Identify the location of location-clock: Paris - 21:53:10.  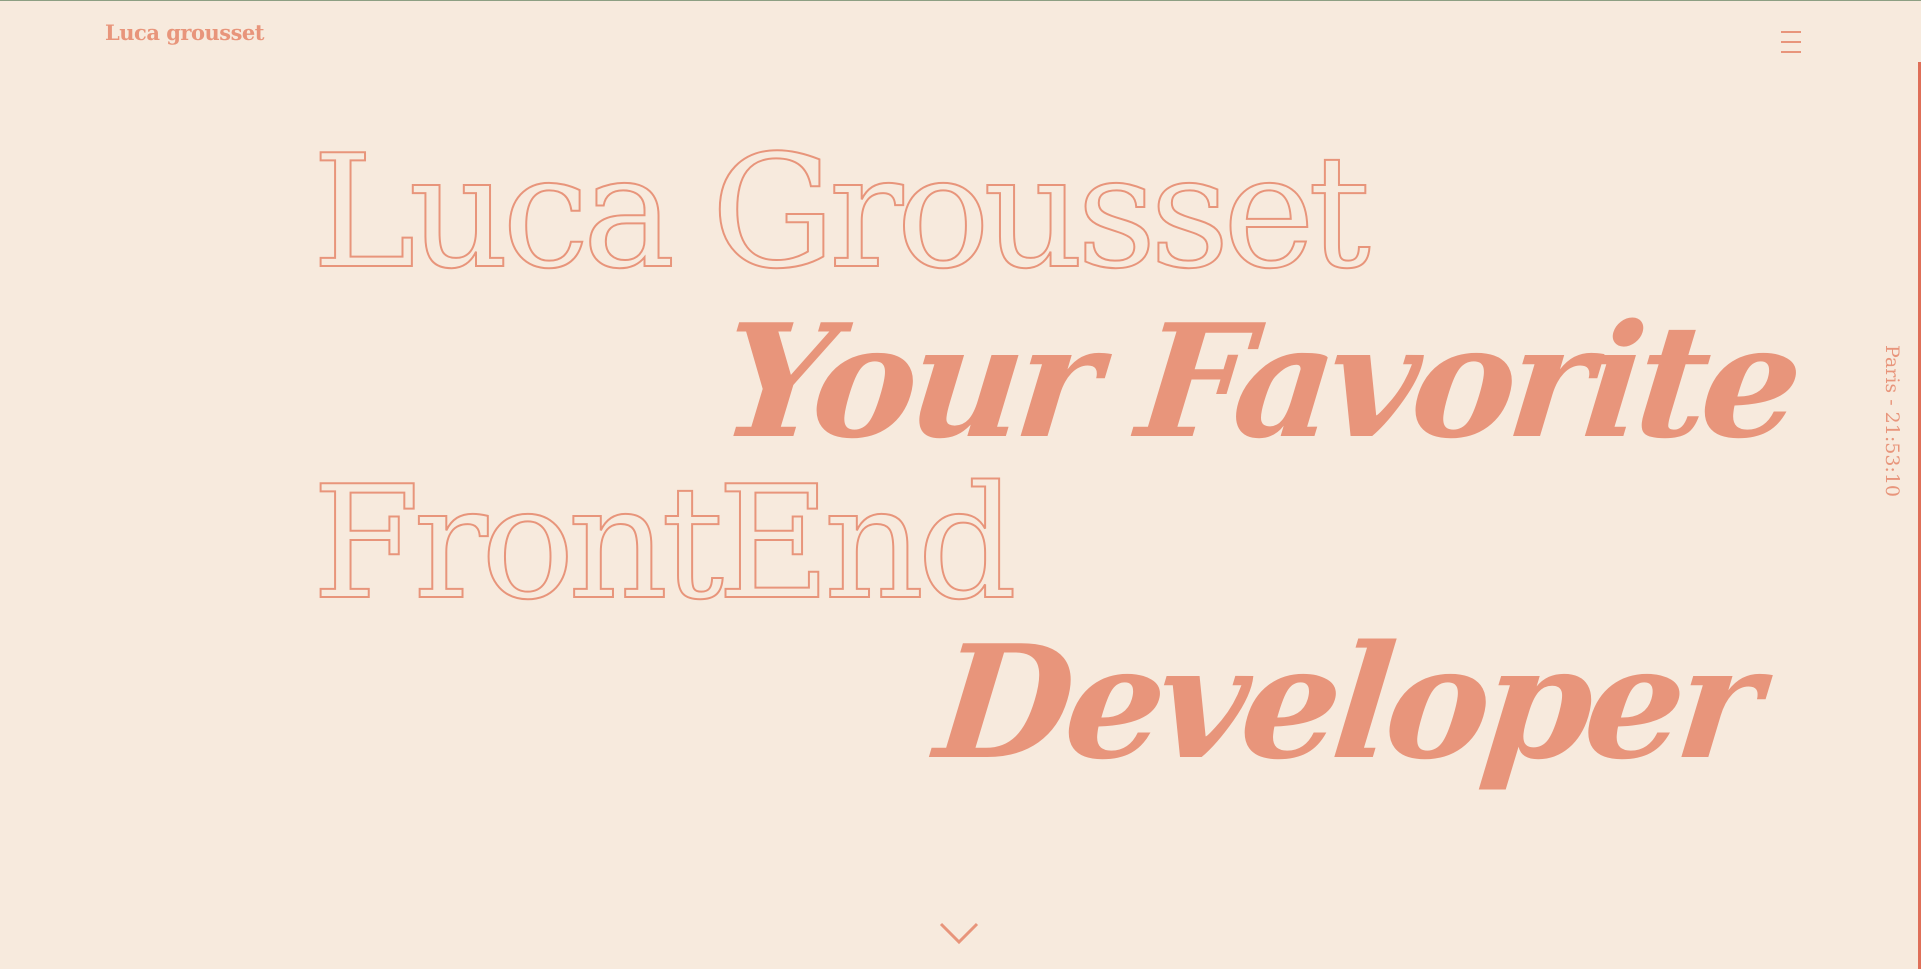
(1892, 421).